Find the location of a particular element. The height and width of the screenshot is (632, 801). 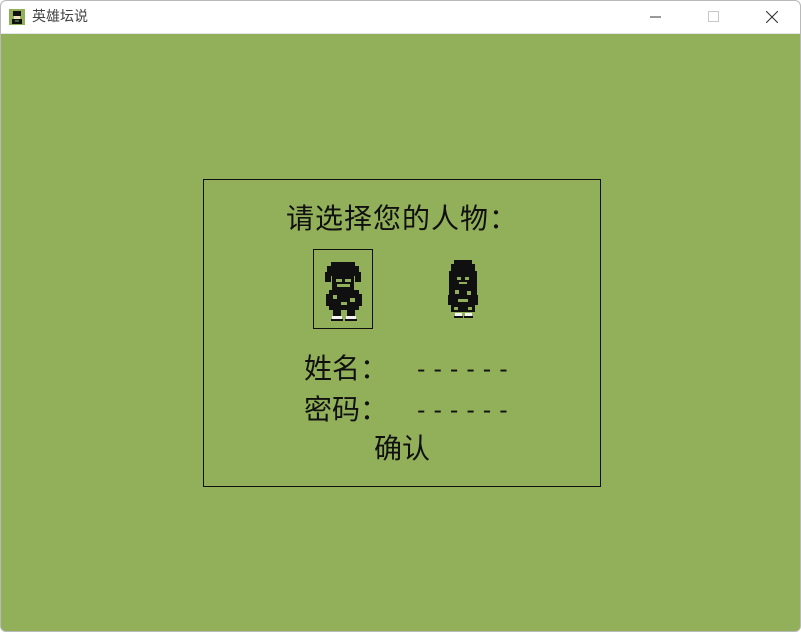

maximize-icon is located at coordinates (713, 16).